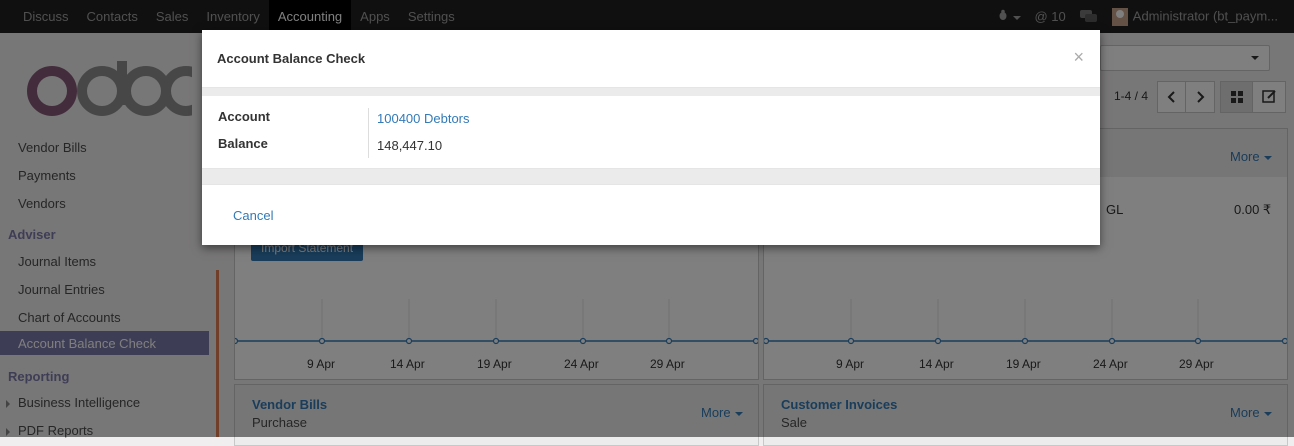  Describe the element at coordinates (423, 118) in the screenshot. I see `account-link: 100400 Debtors` at that location.